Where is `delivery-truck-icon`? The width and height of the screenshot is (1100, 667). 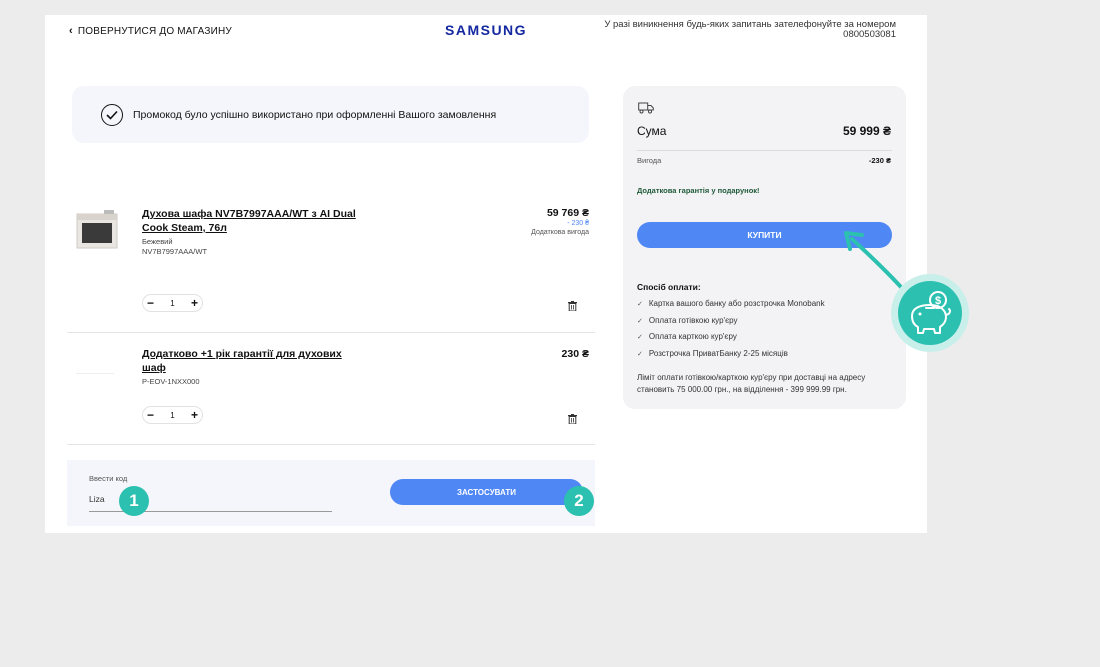
delivery-truck-icon is located at coordinates (646, 108).